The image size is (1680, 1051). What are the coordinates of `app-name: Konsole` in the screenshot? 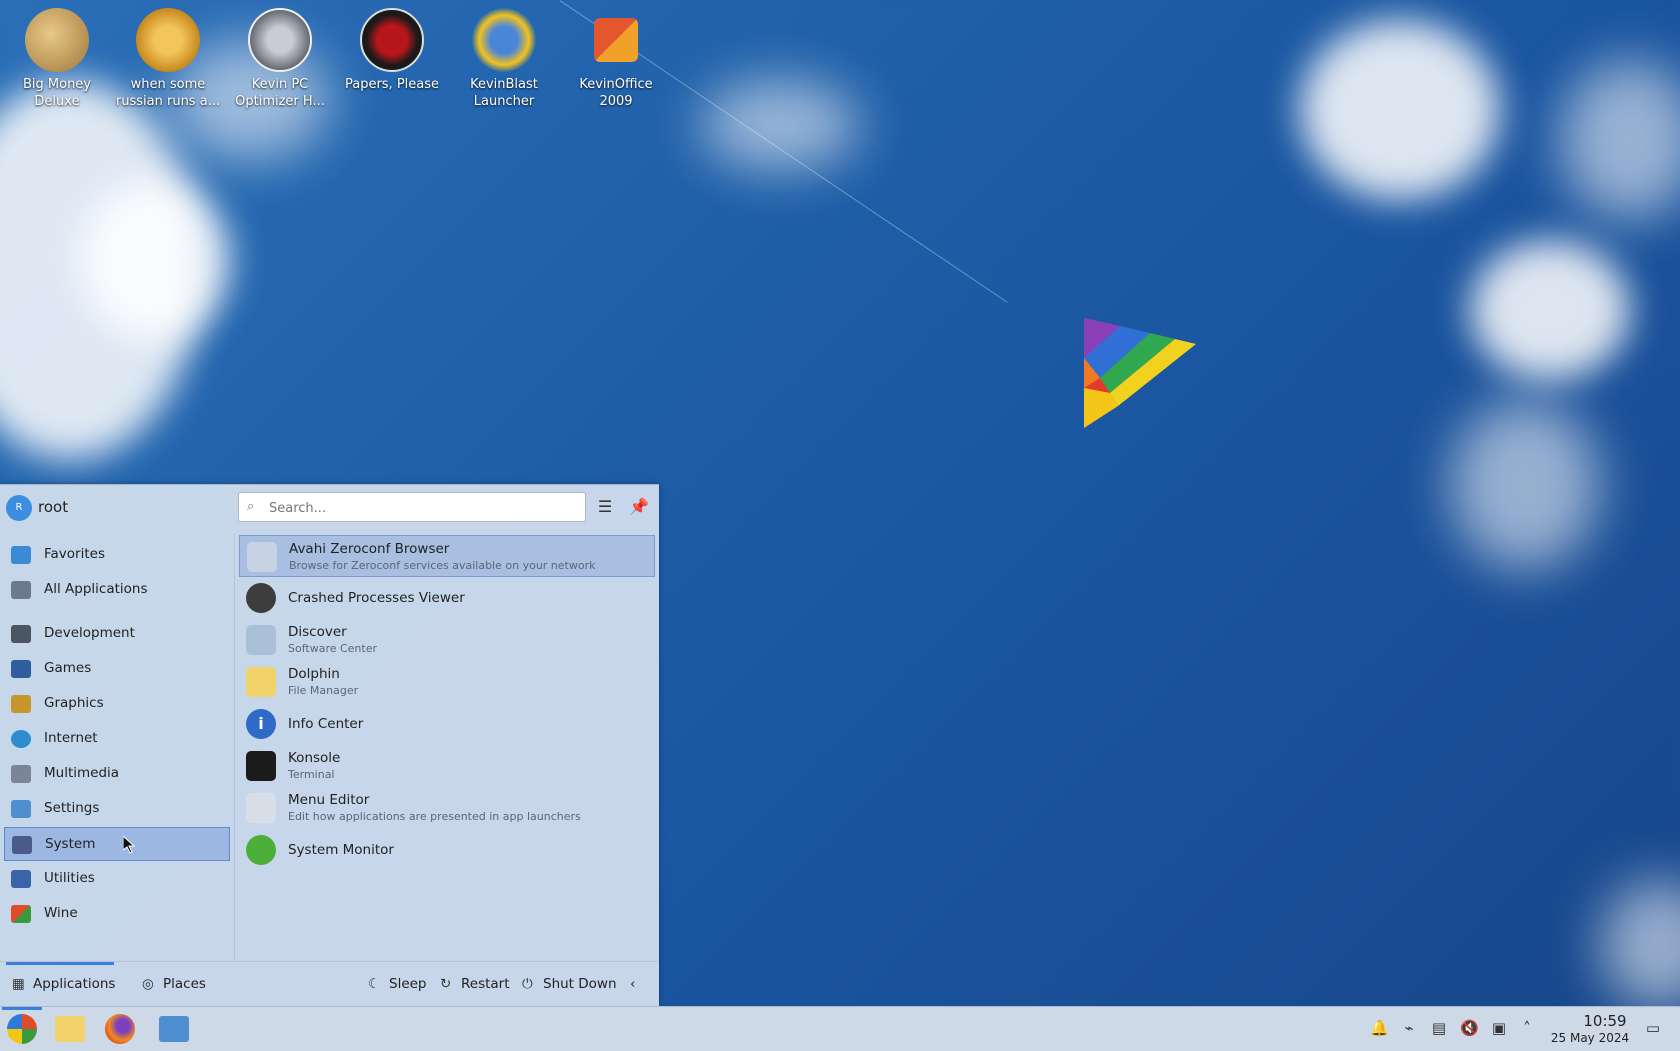 It's located at (314, 758).